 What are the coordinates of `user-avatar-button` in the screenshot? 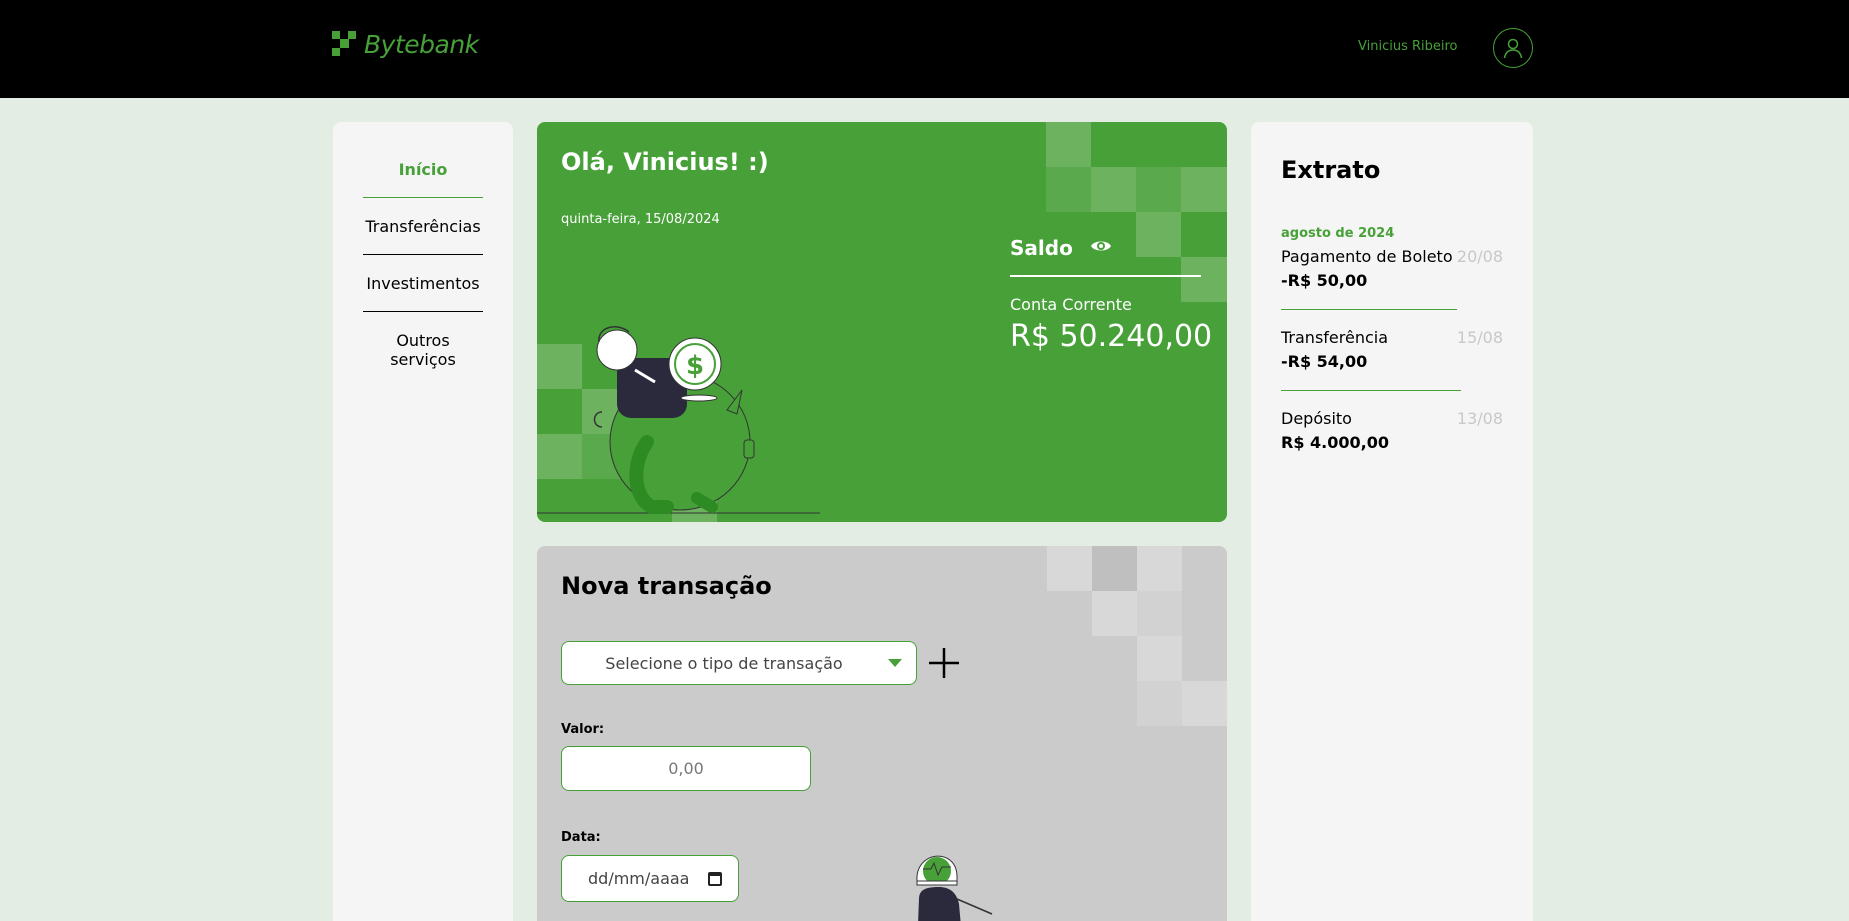 It's located at (1513, 48).